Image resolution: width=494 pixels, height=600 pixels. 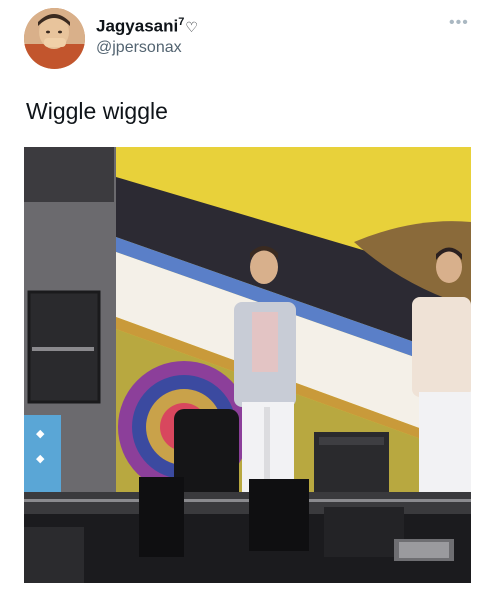 What do you see at coordinates (247, 40) in the screenshot?
I see `tweet-header: Jagyasani7♡ @jpersonax •••` at bounding box center [247, 40].